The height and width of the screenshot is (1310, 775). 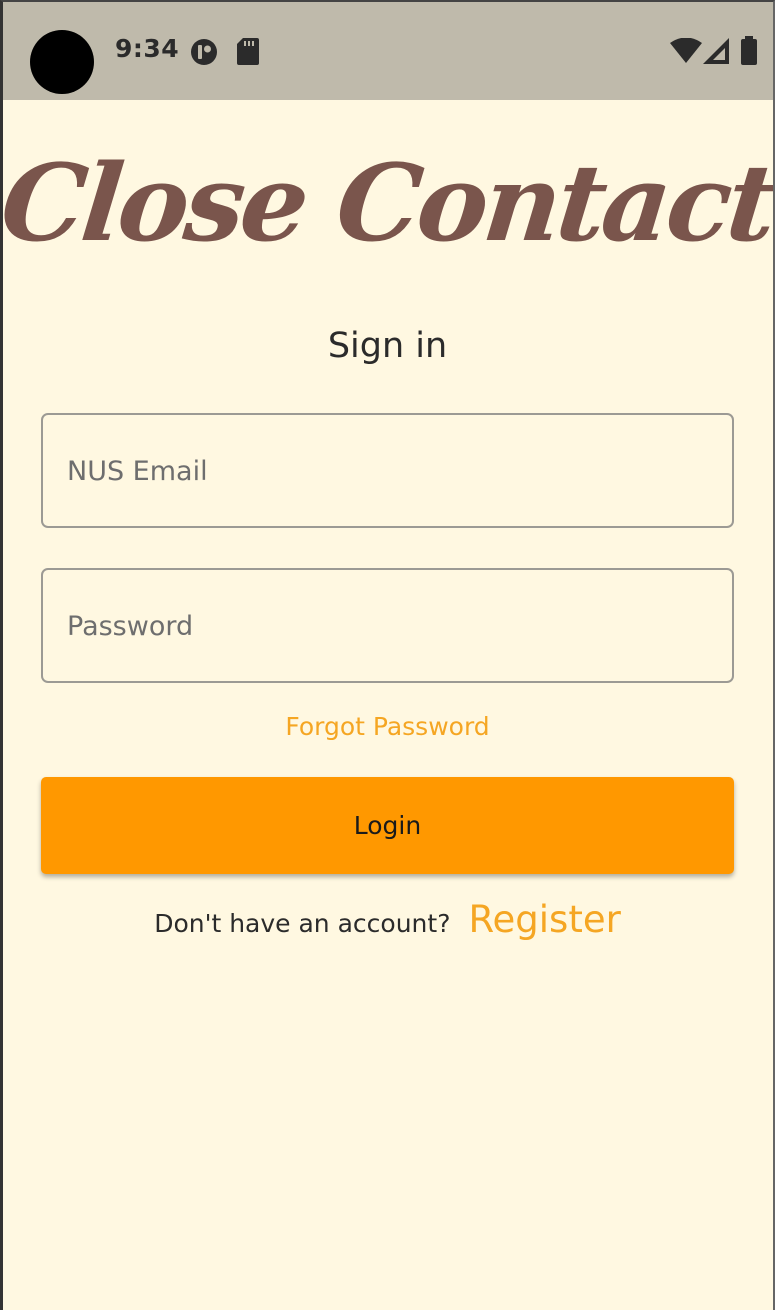 What do you see at coordinates (716, 51) in the screenshot?
I see `signal-icon` at bounding box center [716, 51].